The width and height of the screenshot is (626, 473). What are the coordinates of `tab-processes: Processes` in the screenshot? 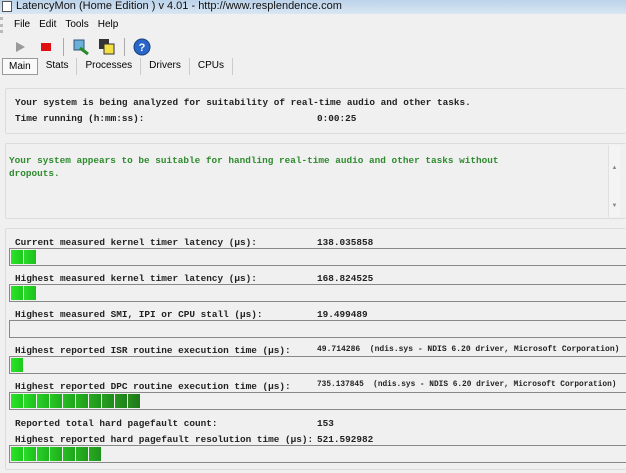 It's located at (109, 66).